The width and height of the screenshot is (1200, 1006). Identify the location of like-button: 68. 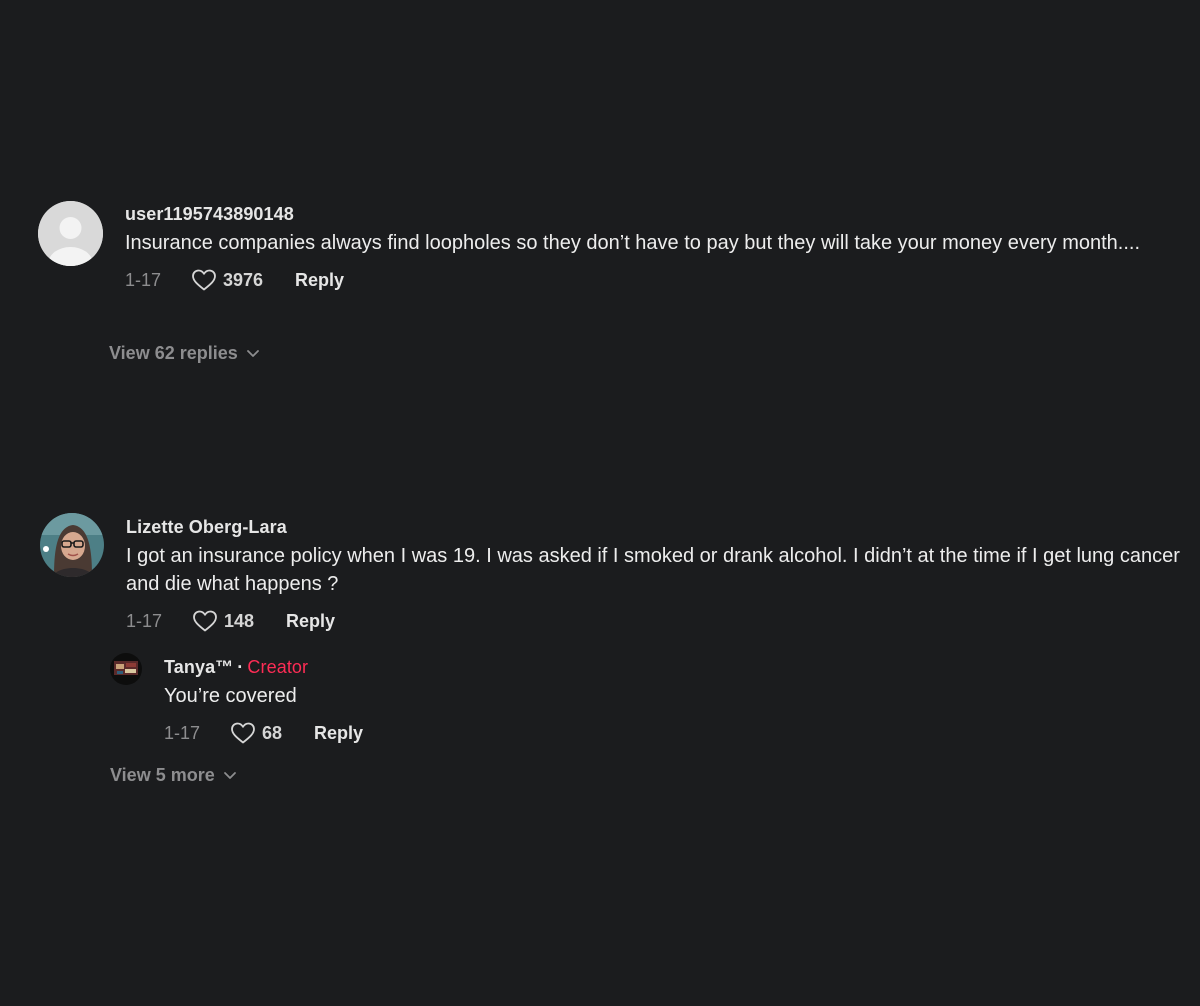
(256, 733).